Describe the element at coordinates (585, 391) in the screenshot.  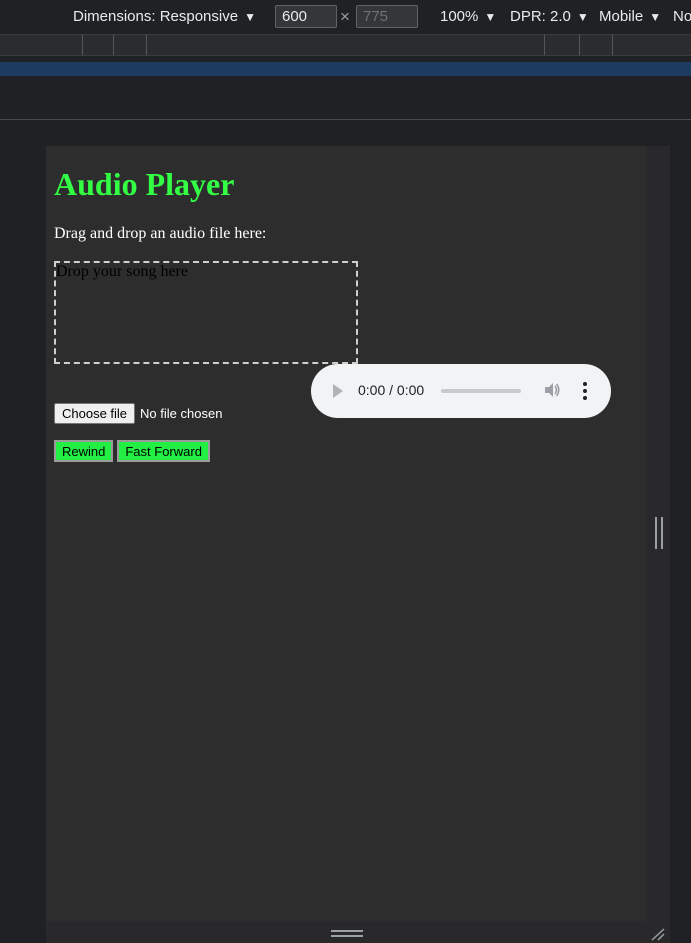
I see `more-options-icon` at that location.